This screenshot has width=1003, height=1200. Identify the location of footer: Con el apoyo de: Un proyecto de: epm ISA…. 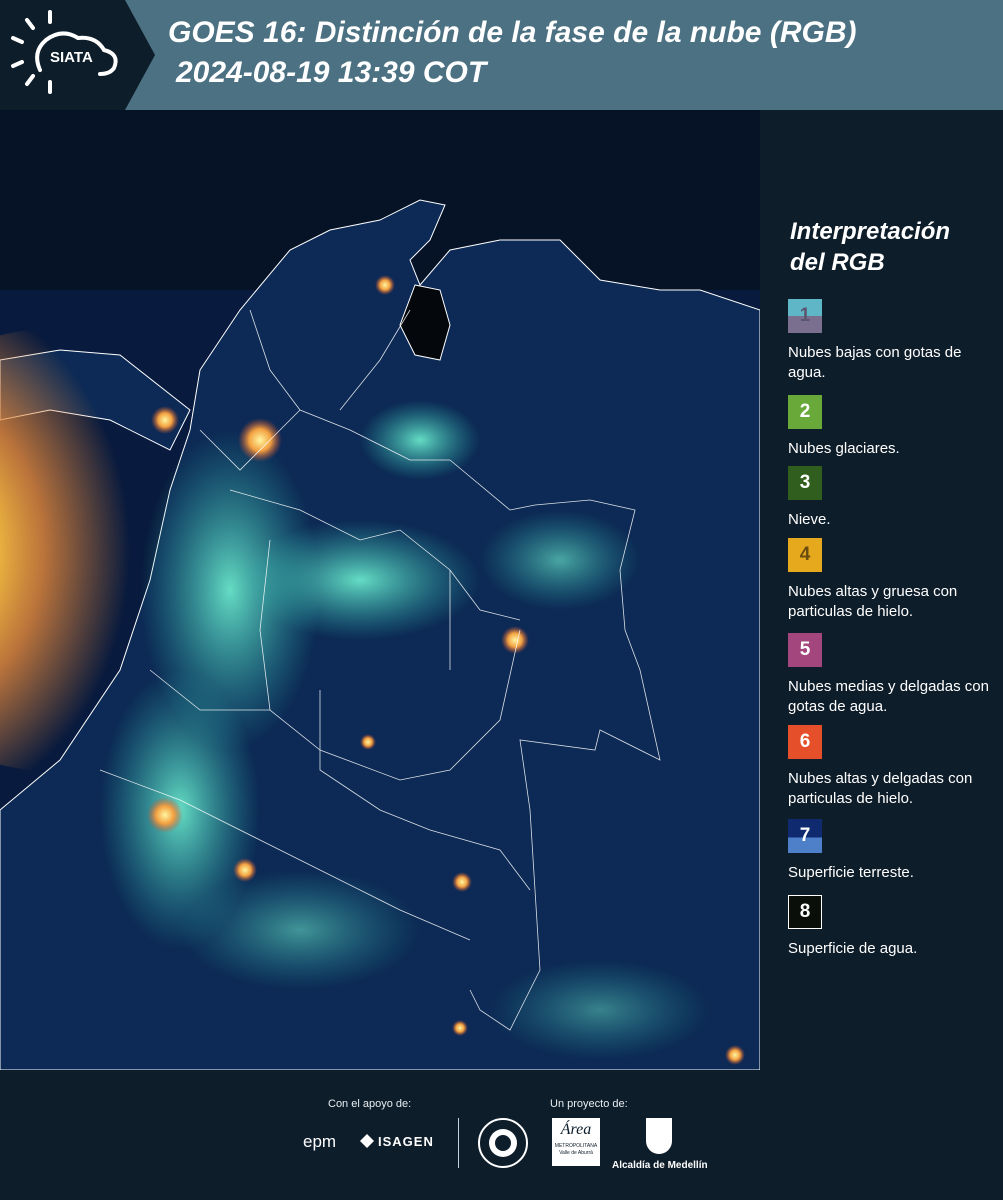
(501, 1135).